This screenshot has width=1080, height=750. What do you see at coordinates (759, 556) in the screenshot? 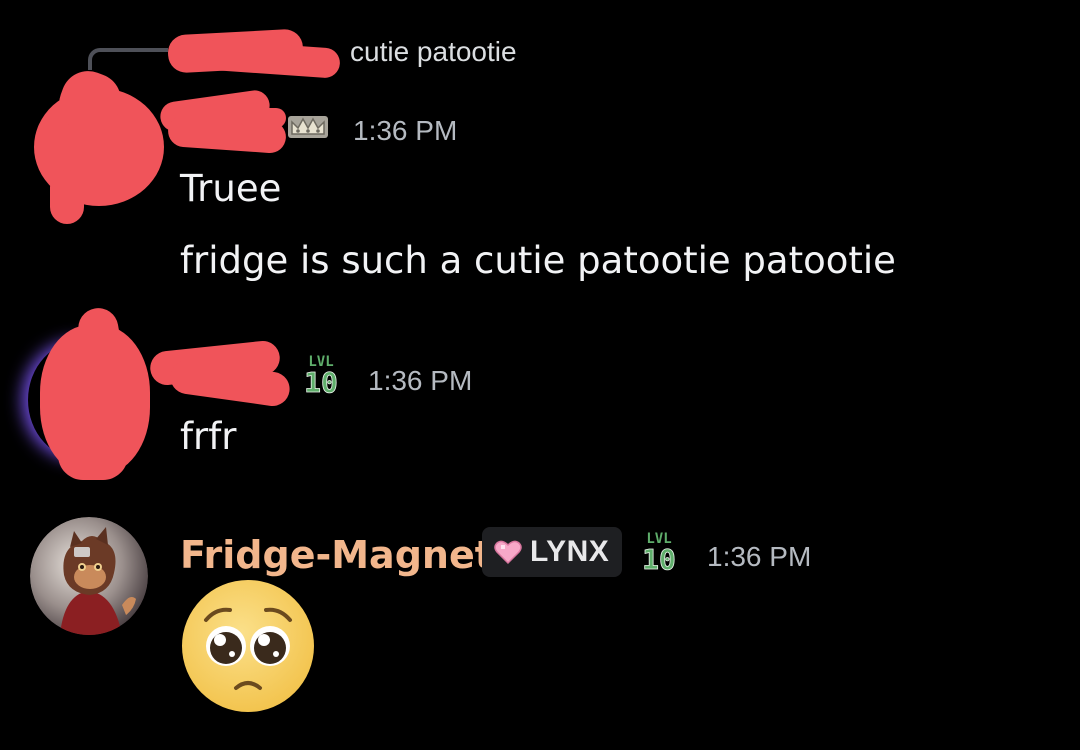
I see `timestamp-3: 1:36 PM` at bounding box center [759, 556].